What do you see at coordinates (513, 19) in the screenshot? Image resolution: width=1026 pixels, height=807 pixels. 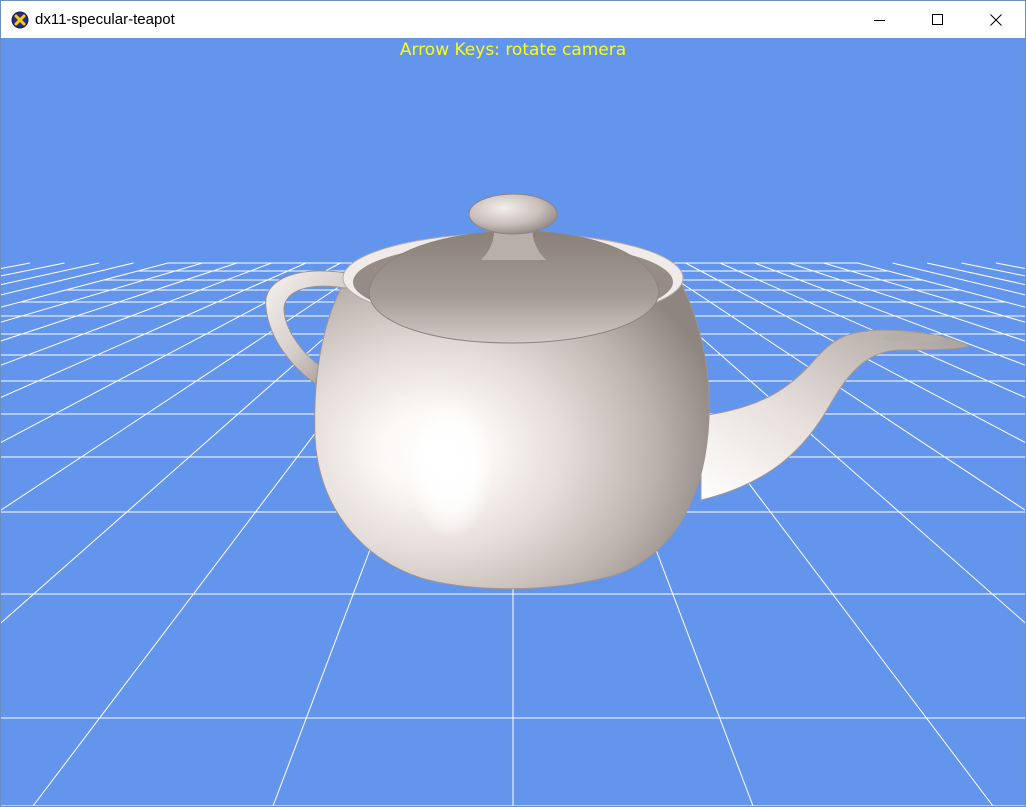 I see `title-bar: dx11-specular-teapot` at bounding box center [513, 19].